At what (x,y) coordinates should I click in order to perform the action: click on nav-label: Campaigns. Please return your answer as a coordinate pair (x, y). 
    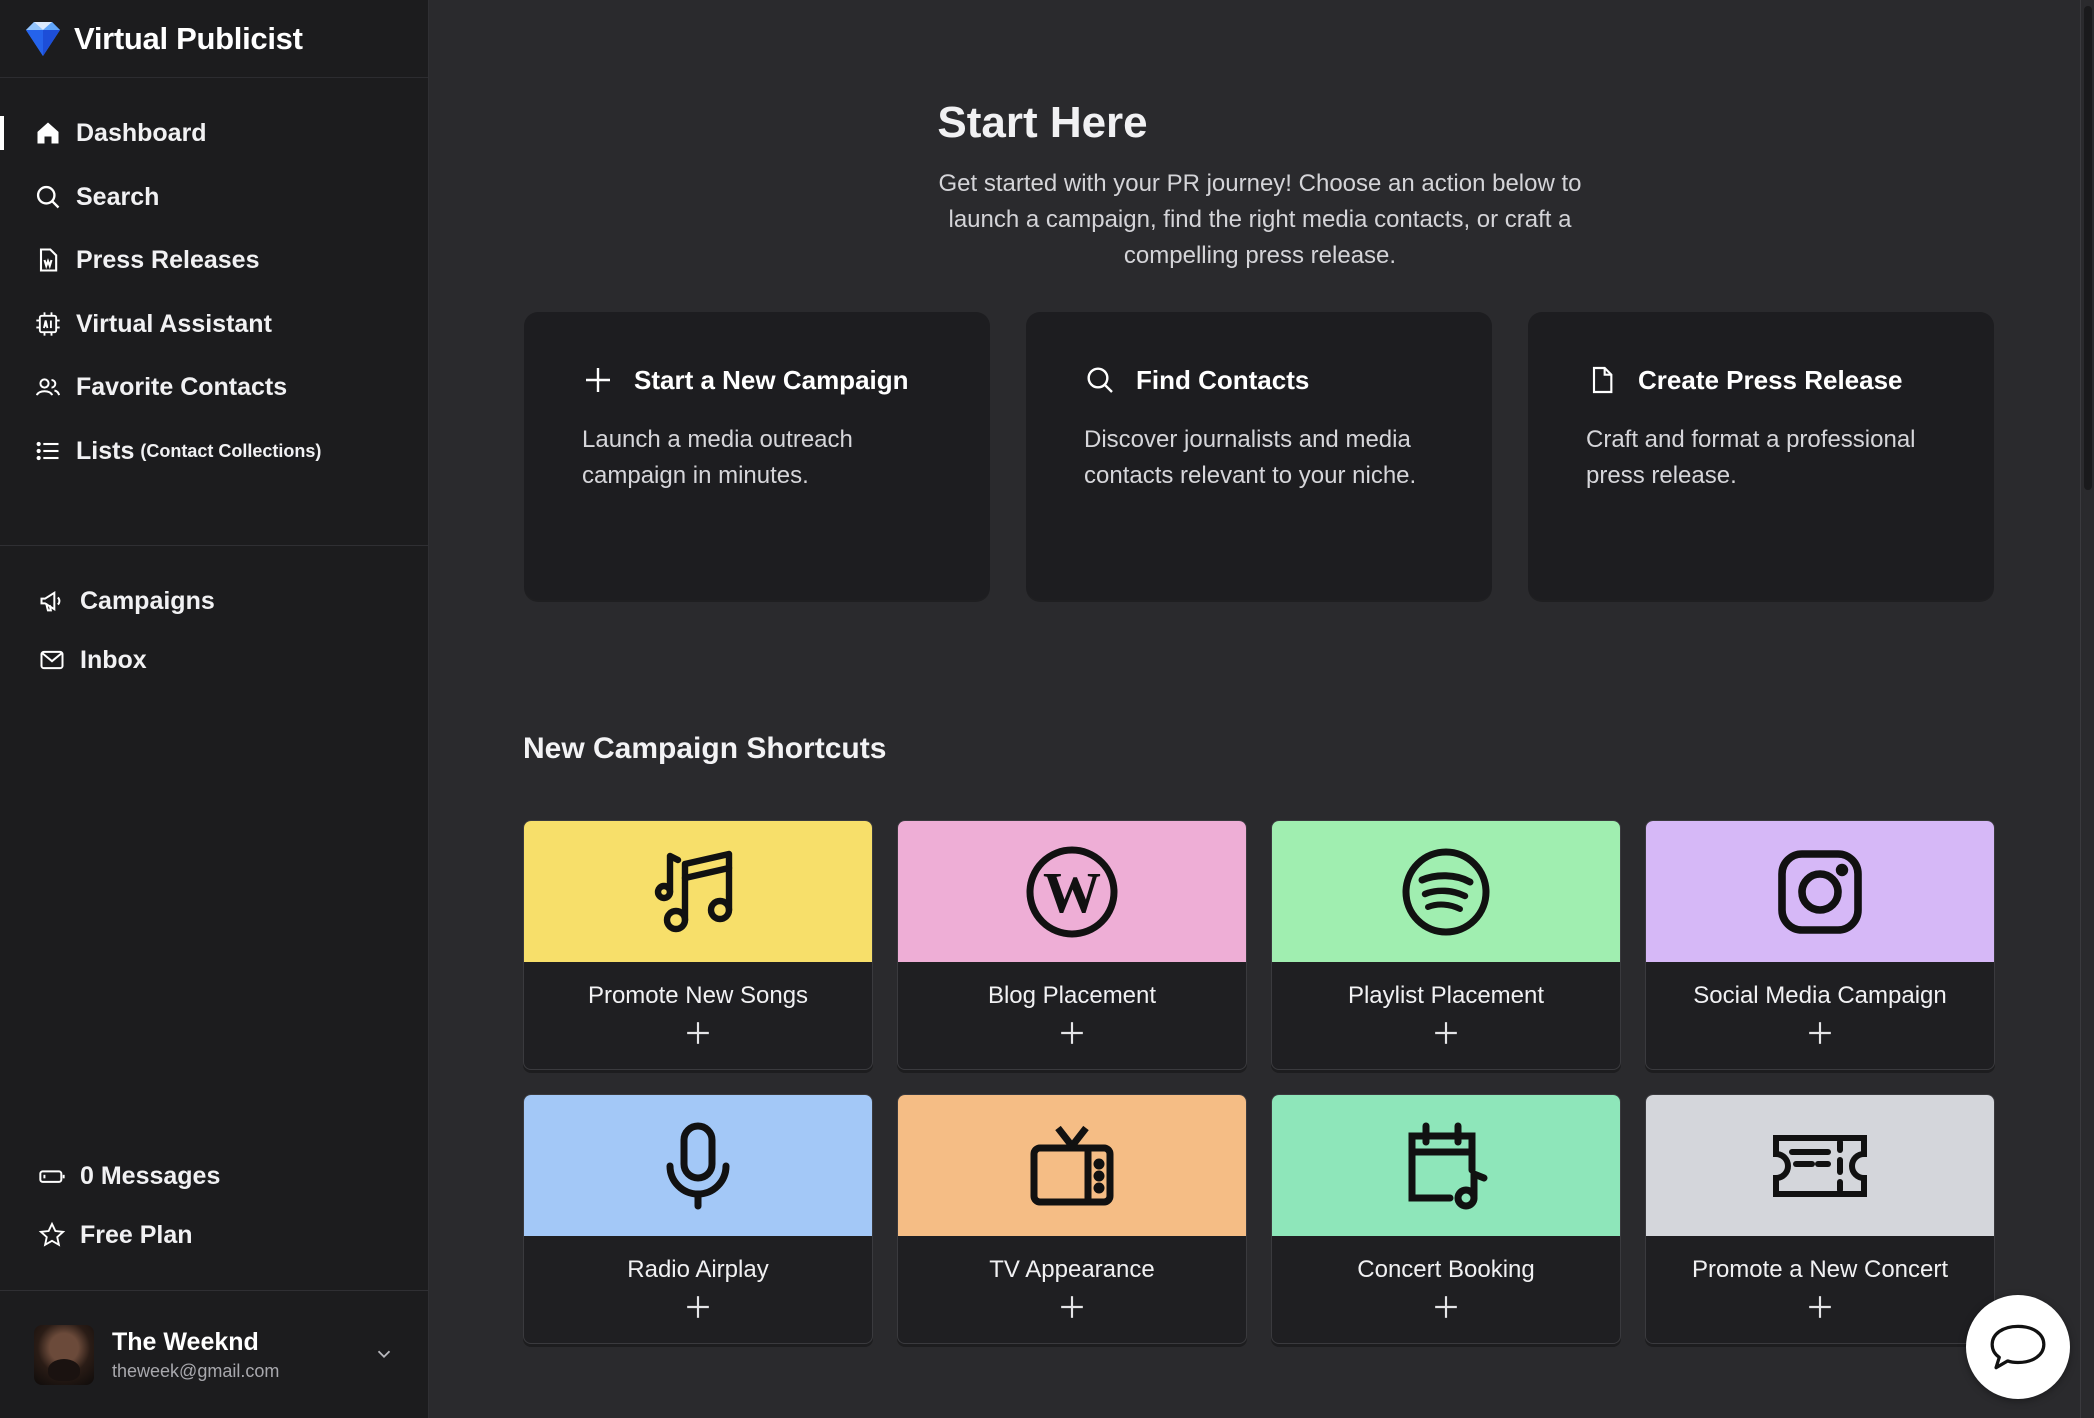
    Looking at the image, I should click on (147, 600).